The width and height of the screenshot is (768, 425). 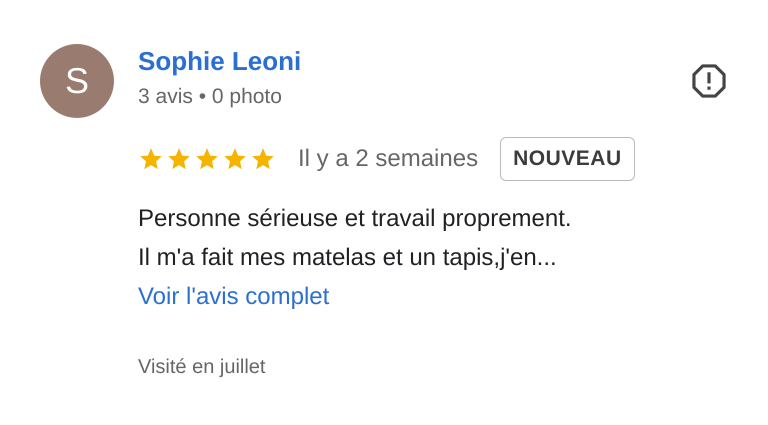 What do you see at coordinates (388, 159) in the screenshot?
I see `review-time: Il y a 2 semaines` at bounding box center [388, 159].